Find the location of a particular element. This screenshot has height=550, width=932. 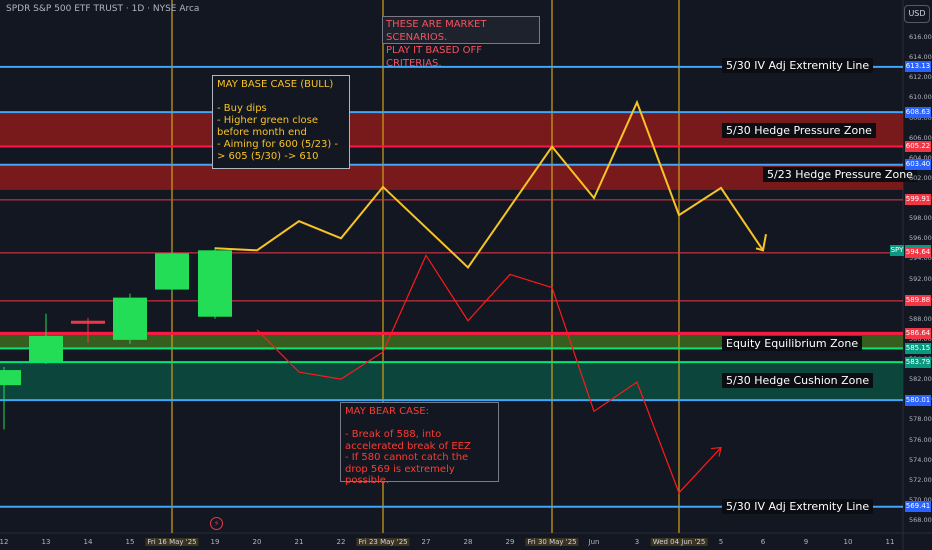

price-tag: 586.64 is located at coordinates (918, 333).